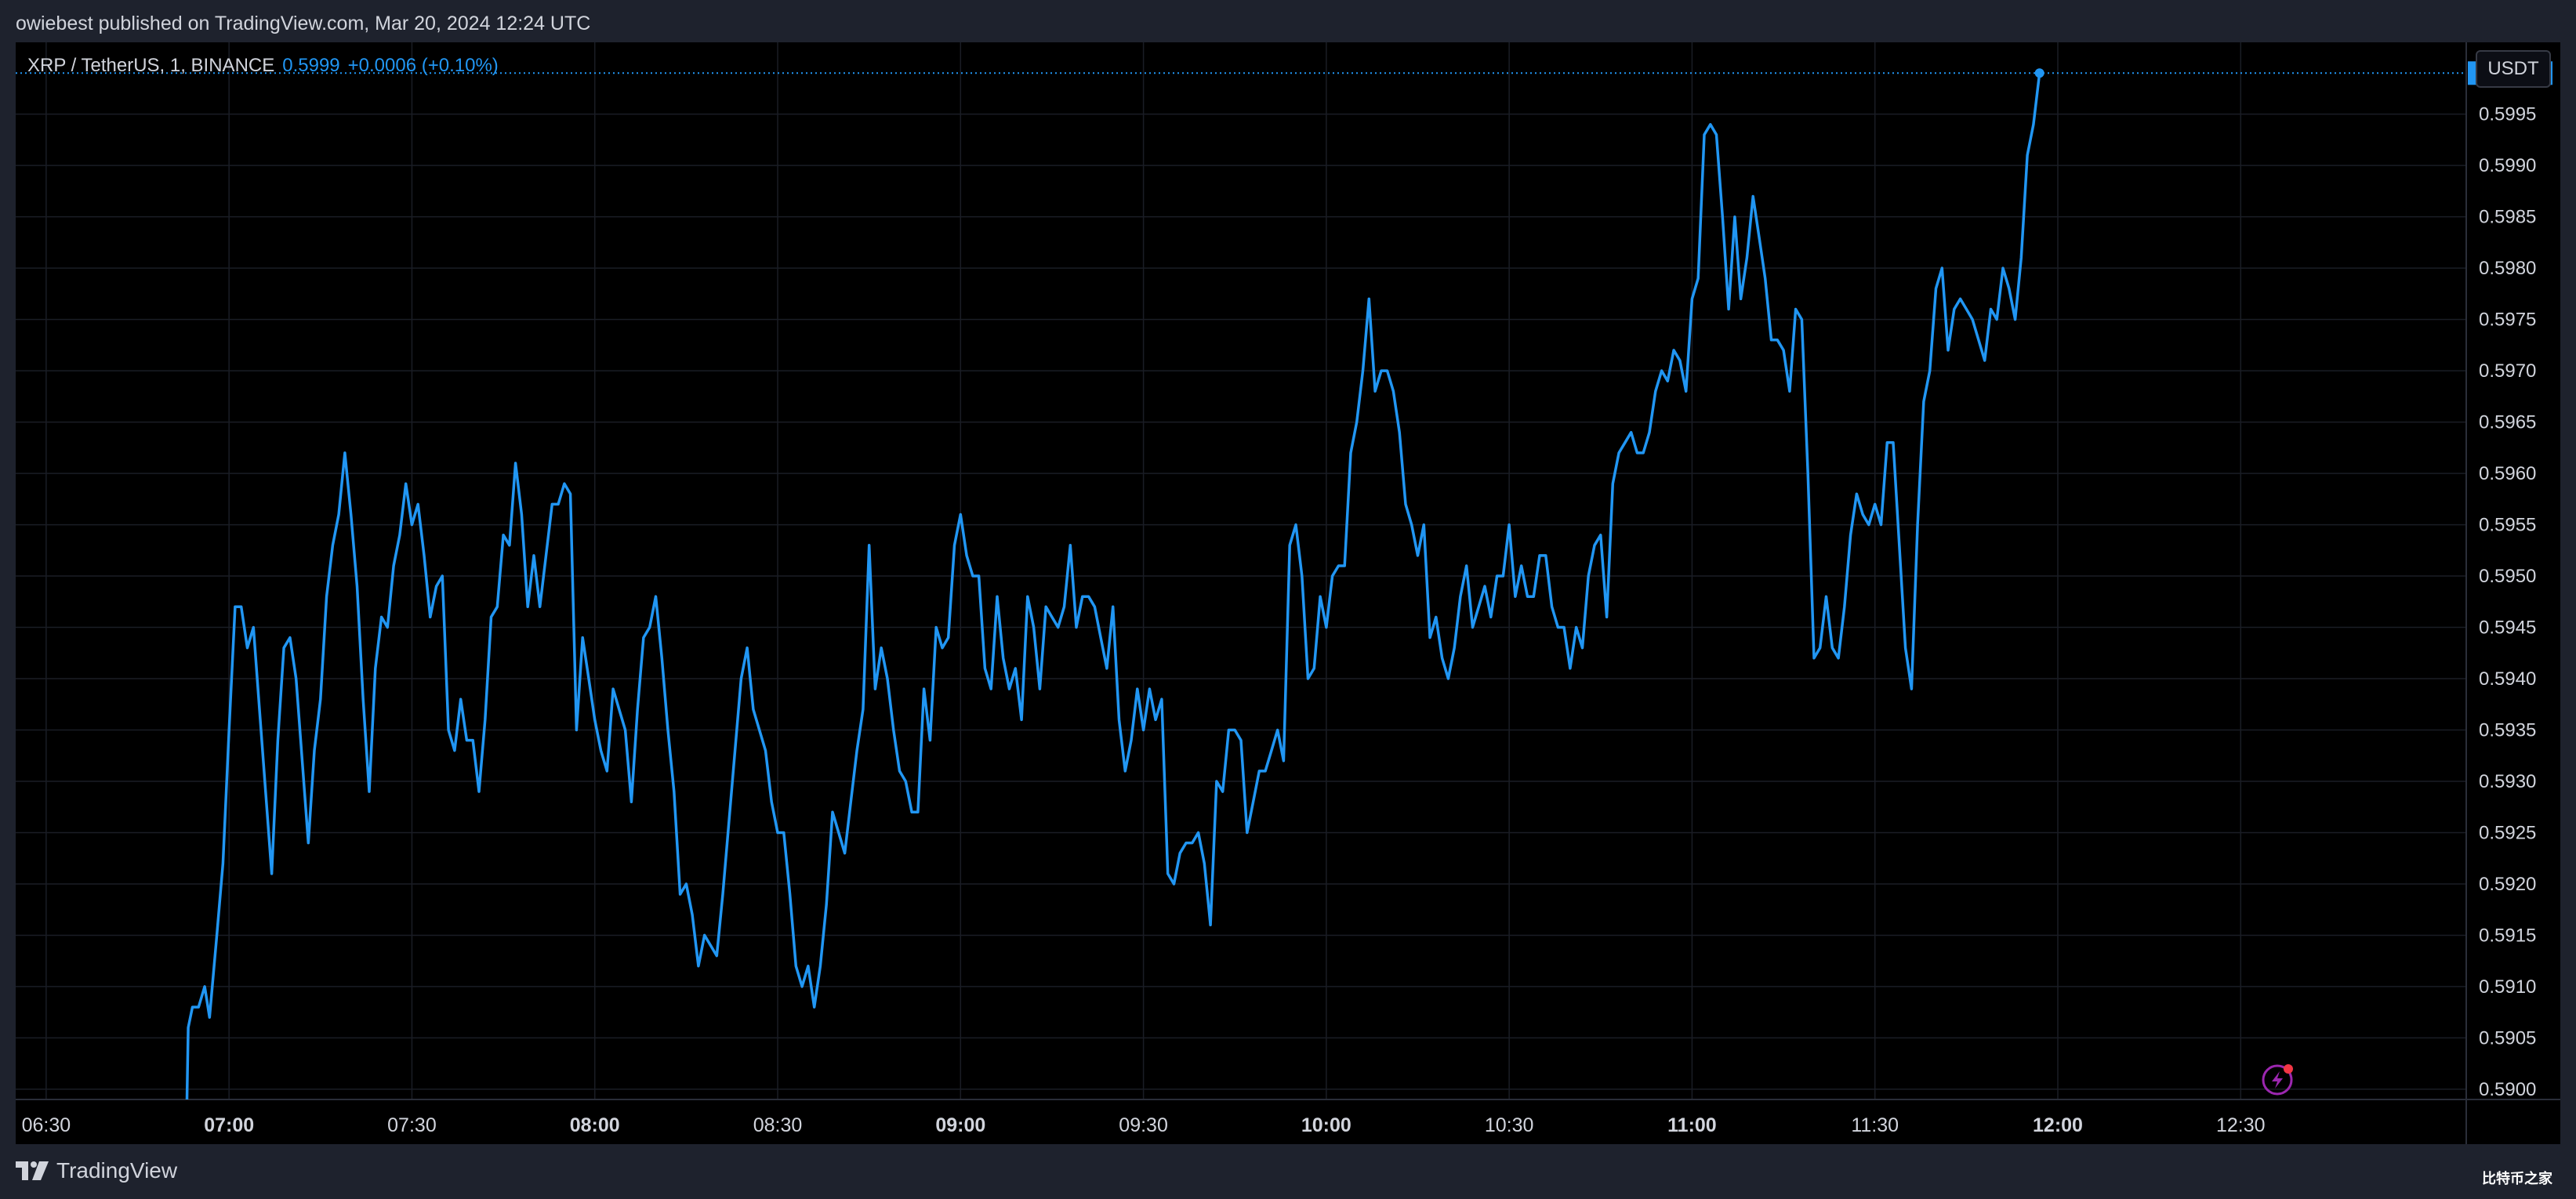 This screenshot has width=2576, height=1199. I want to click on x-tick-label: 09:30, so click(1144, 1125).